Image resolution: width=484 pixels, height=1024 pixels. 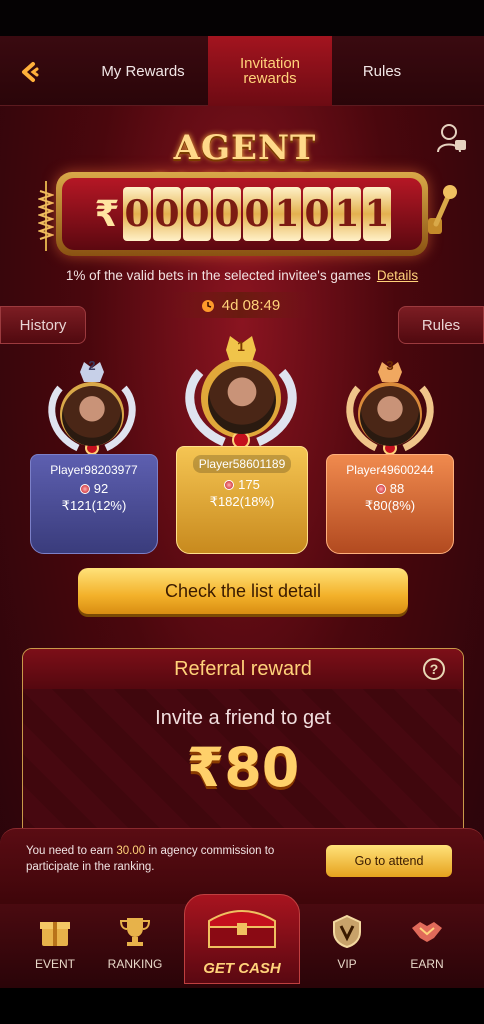 I want to click on player-name: Player58601189, so click(x=242, y=464).